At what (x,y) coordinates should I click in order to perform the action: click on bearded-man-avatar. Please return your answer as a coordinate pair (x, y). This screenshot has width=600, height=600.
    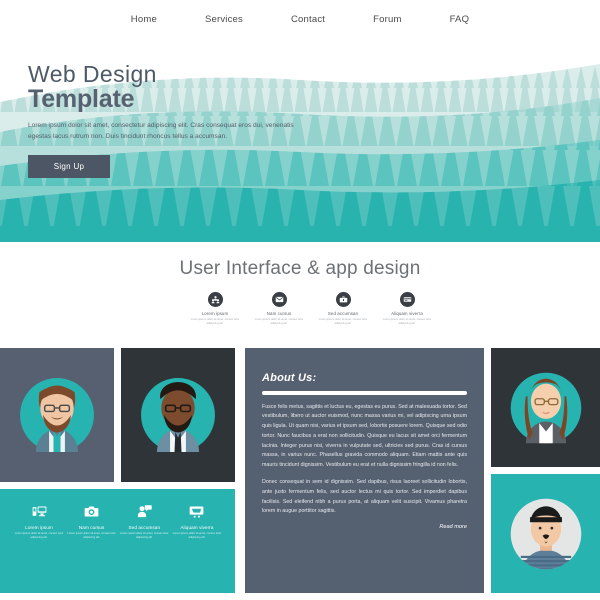
    Looking at the image, I should click on (57, 415).